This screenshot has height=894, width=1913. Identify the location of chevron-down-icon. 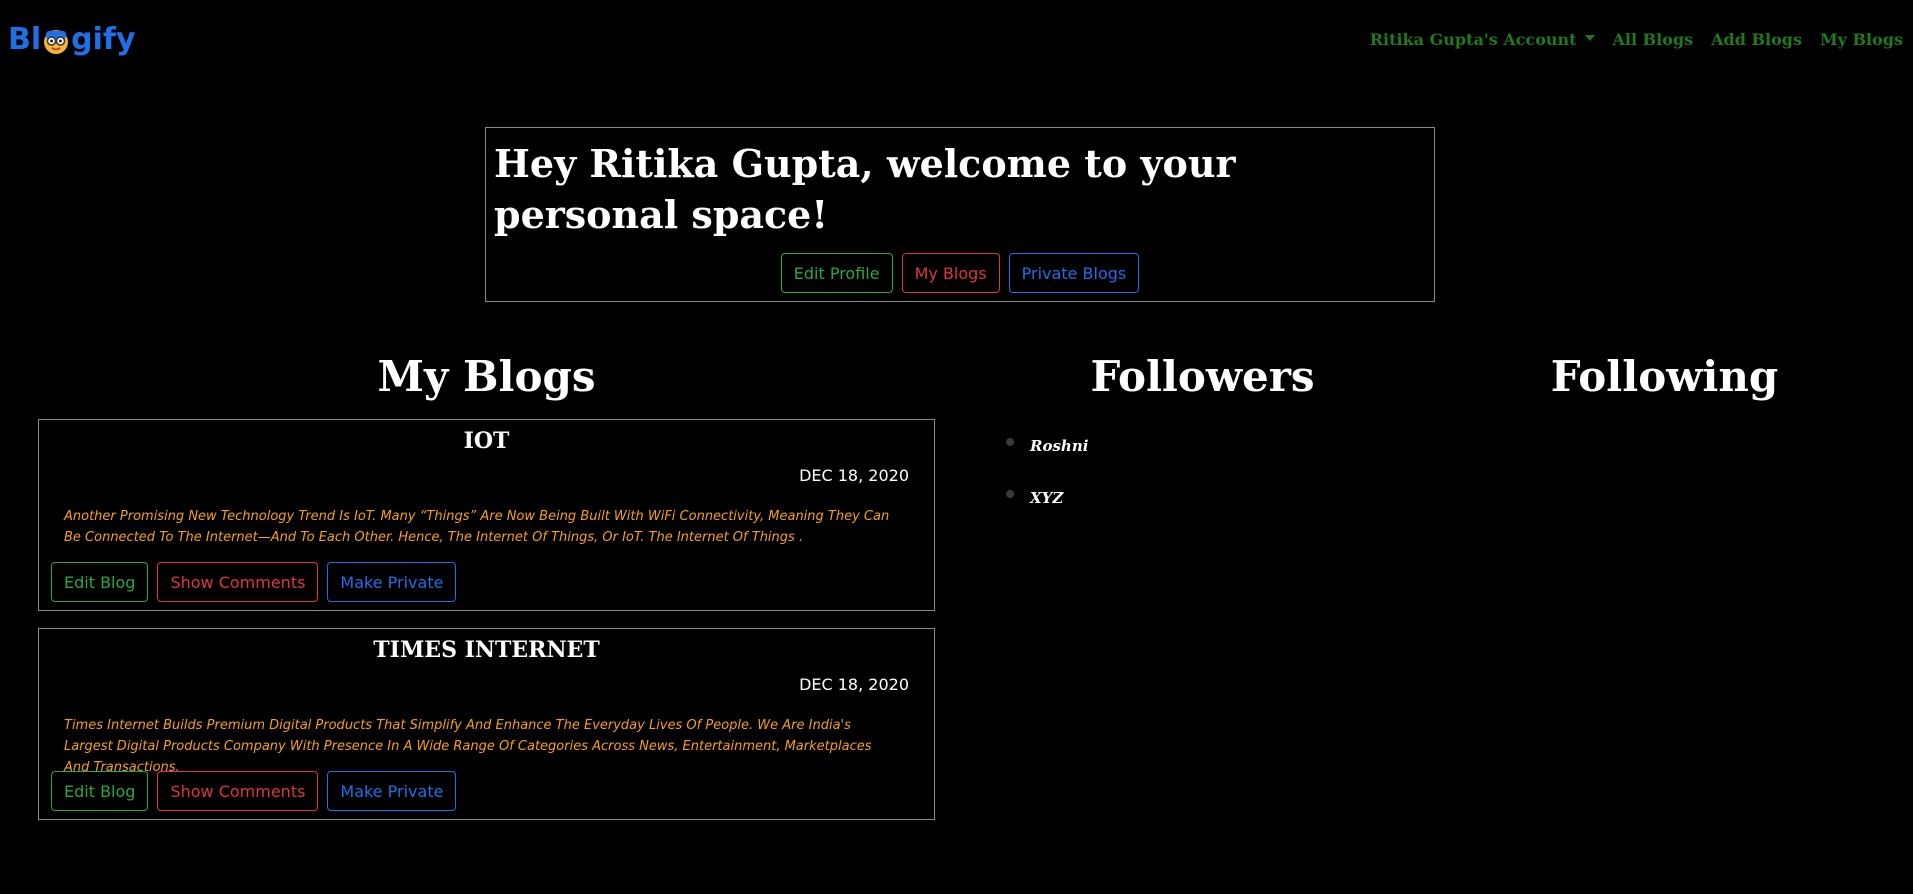
(1589, 37).